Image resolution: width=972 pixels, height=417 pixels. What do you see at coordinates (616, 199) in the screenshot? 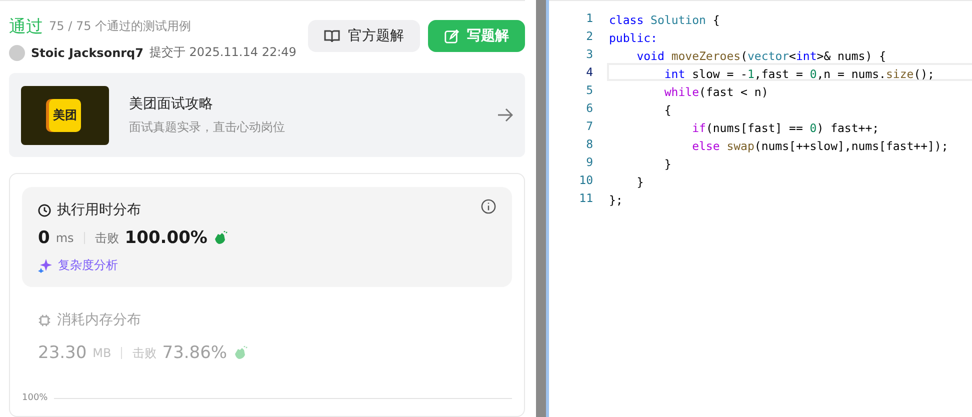
I see `code-line: };` at bounding box center [616, 199].